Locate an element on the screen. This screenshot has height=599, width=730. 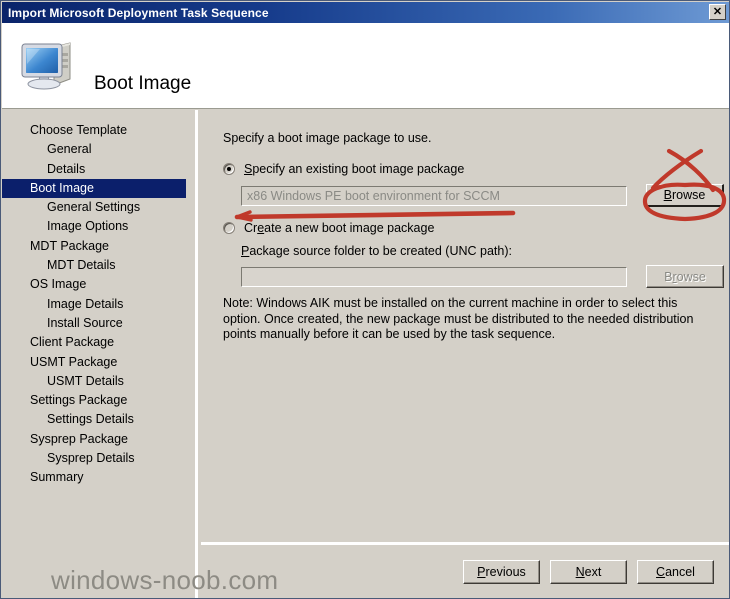
sidebar-item-install-source: Install Source is located at coordinates (98, 323).